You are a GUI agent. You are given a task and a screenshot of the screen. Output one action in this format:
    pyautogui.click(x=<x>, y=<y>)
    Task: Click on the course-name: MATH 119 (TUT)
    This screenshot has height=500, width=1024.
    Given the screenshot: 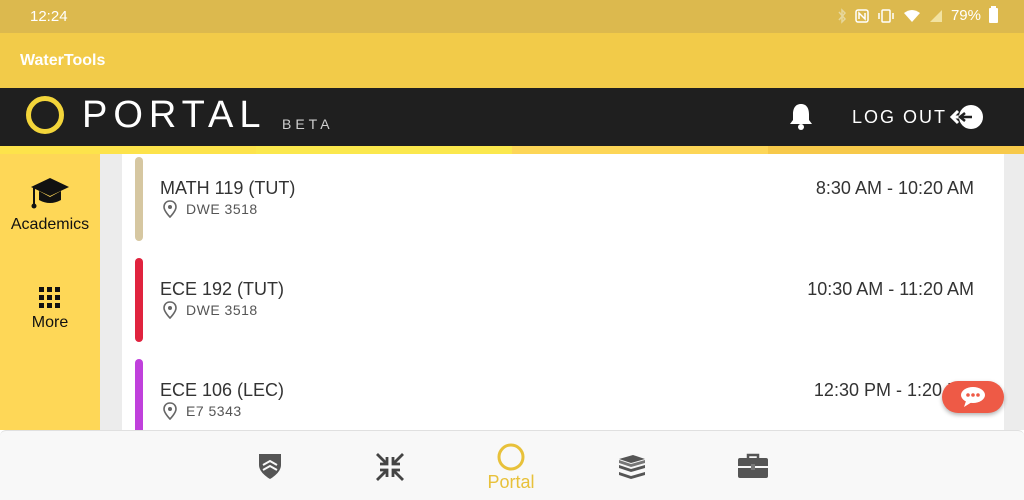 What is the action you would take?
    pyautogui.click(x=228, y=188)
    